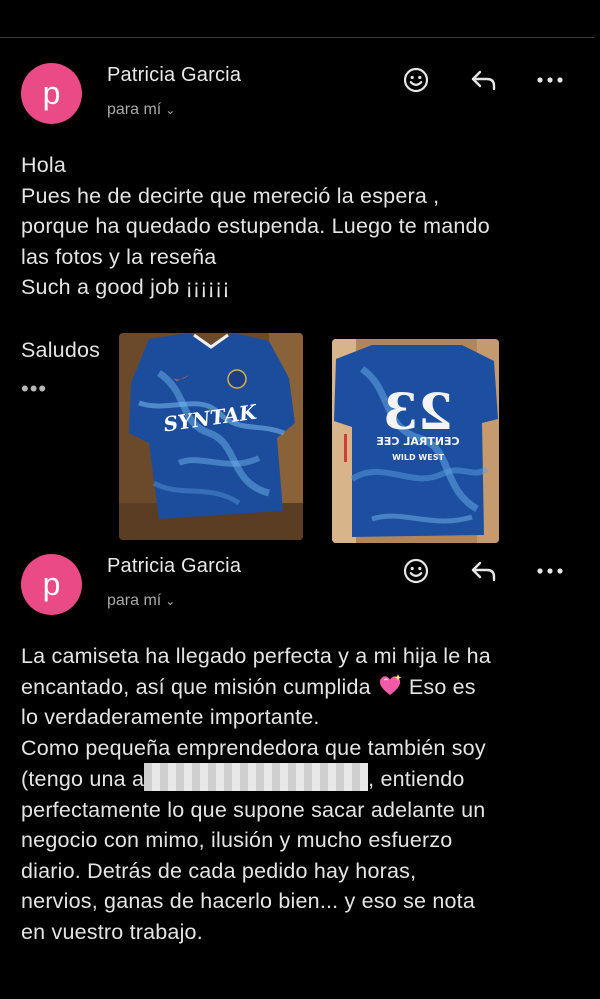  Describe the element at coordinates (44, 165) in the screenshot. I see `body-line: Hola` at that location.